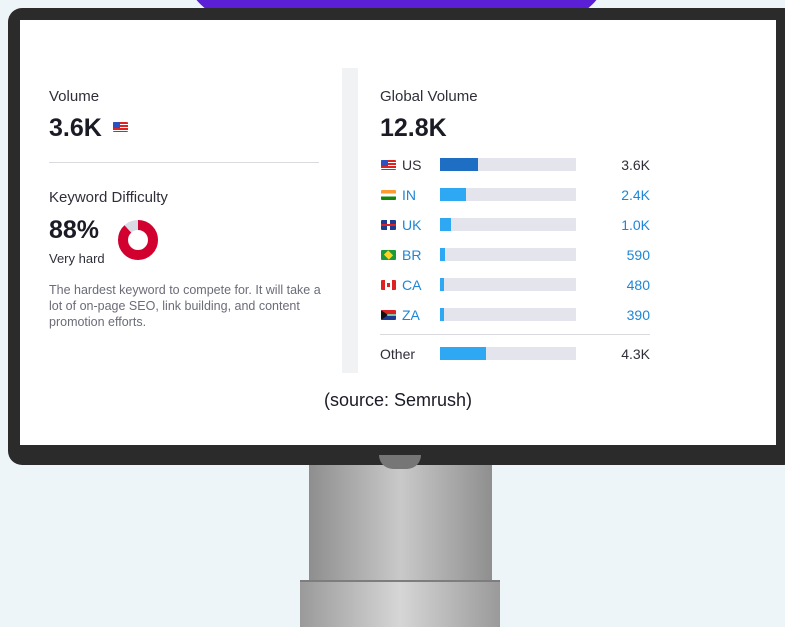  Describe the element at coordinates (413, 128) in the screenshot. I see `global-volume-value: 12.8K` at that location.